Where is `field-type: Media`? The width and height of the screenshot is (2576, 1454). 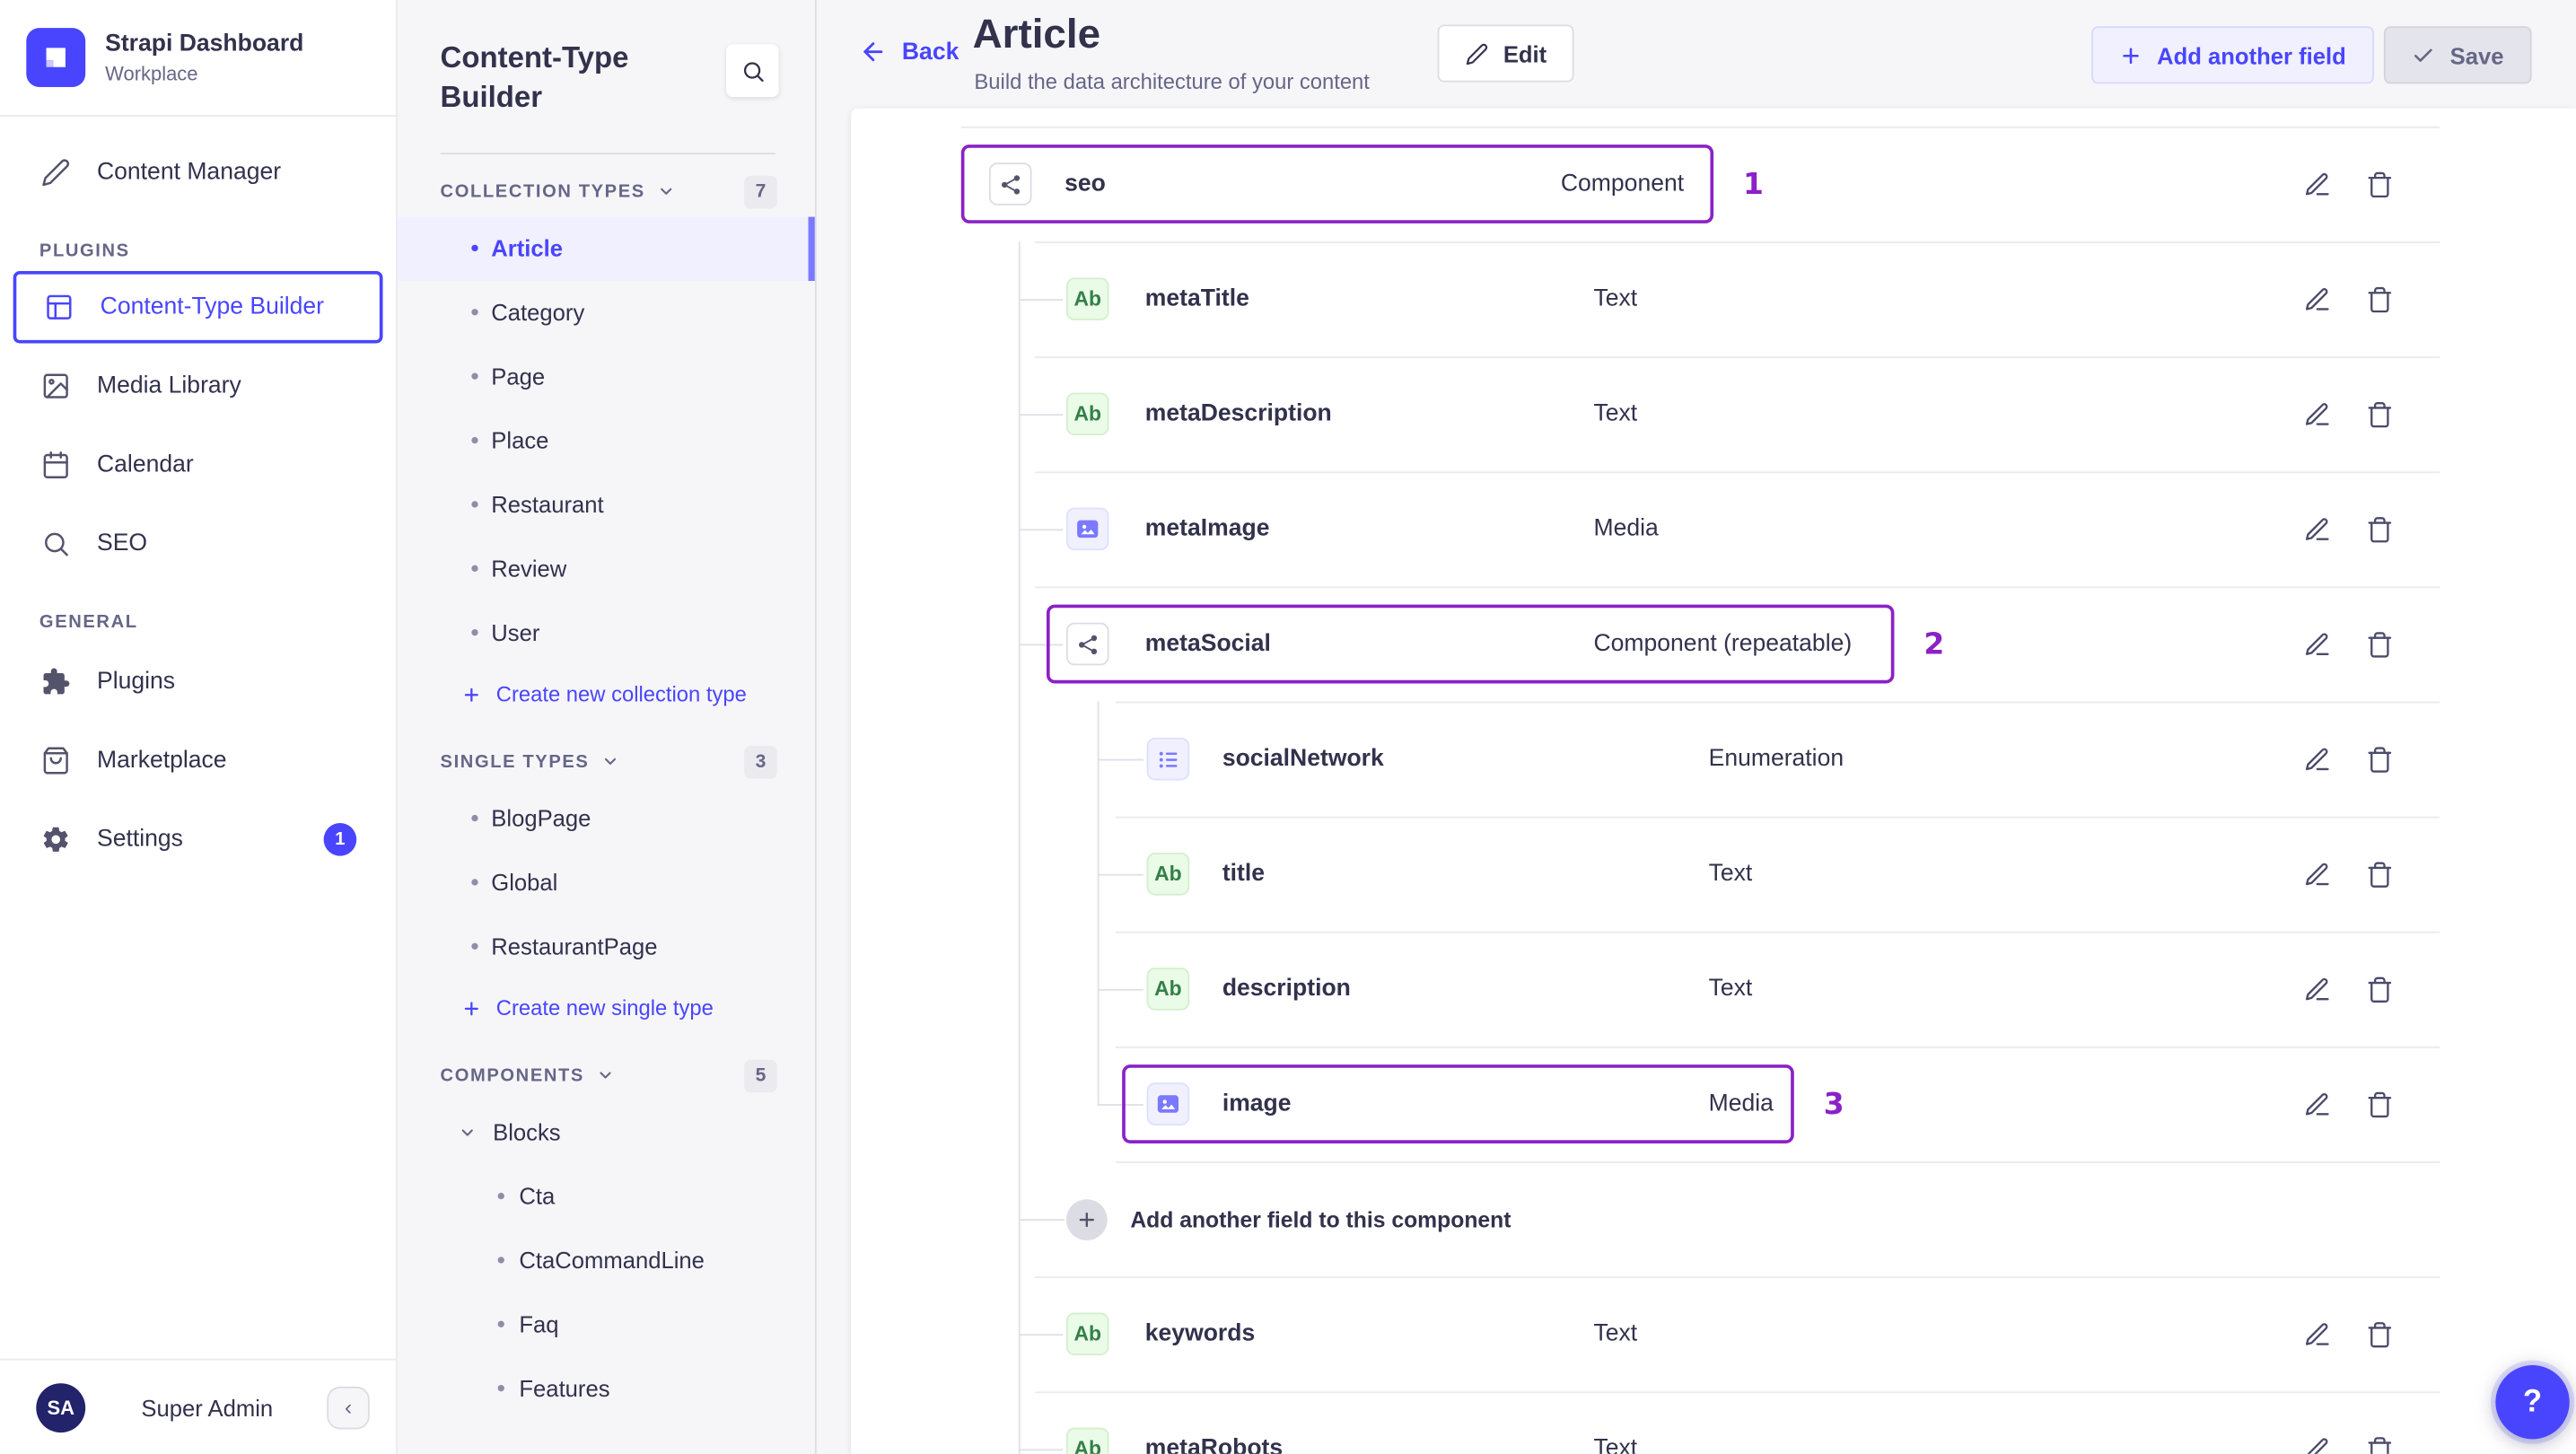
field-type: Media is located at coordinates (1741, 1103).